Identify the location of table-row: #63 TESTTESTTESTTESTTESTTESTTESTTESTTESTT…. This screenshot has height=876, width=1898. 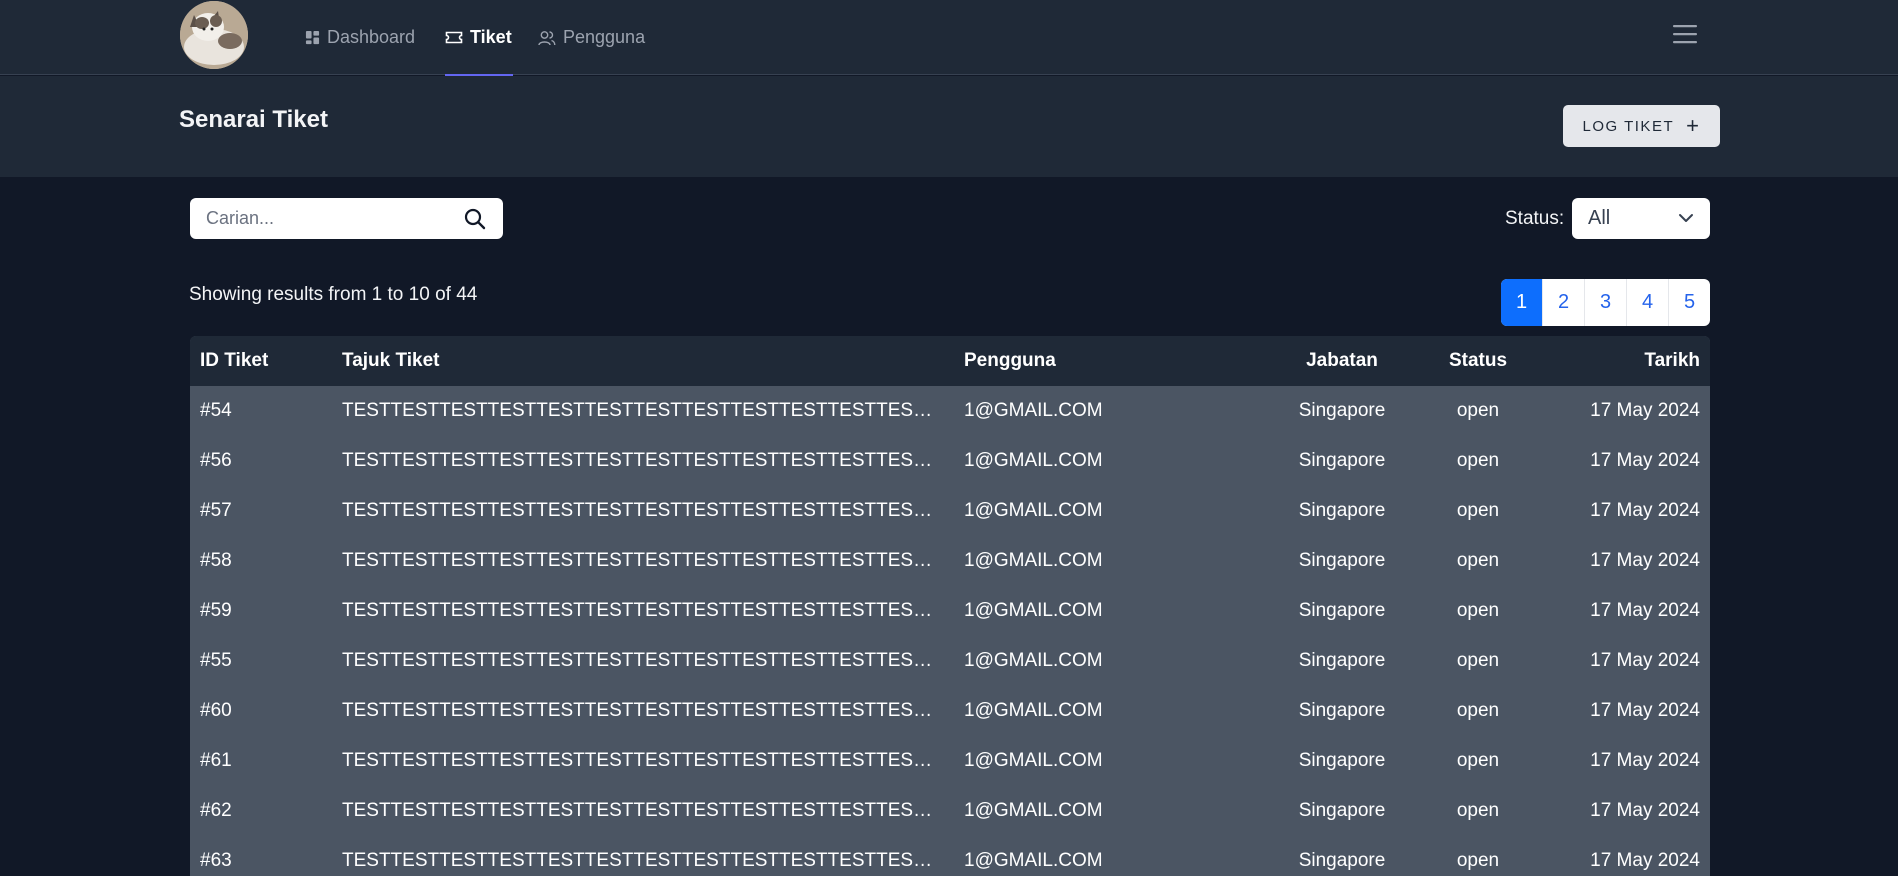
(950, 856).